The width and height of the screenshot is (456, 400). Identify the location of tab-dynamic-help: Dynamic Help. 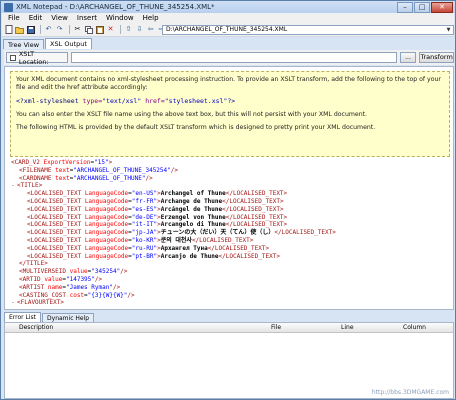
(68, 317).